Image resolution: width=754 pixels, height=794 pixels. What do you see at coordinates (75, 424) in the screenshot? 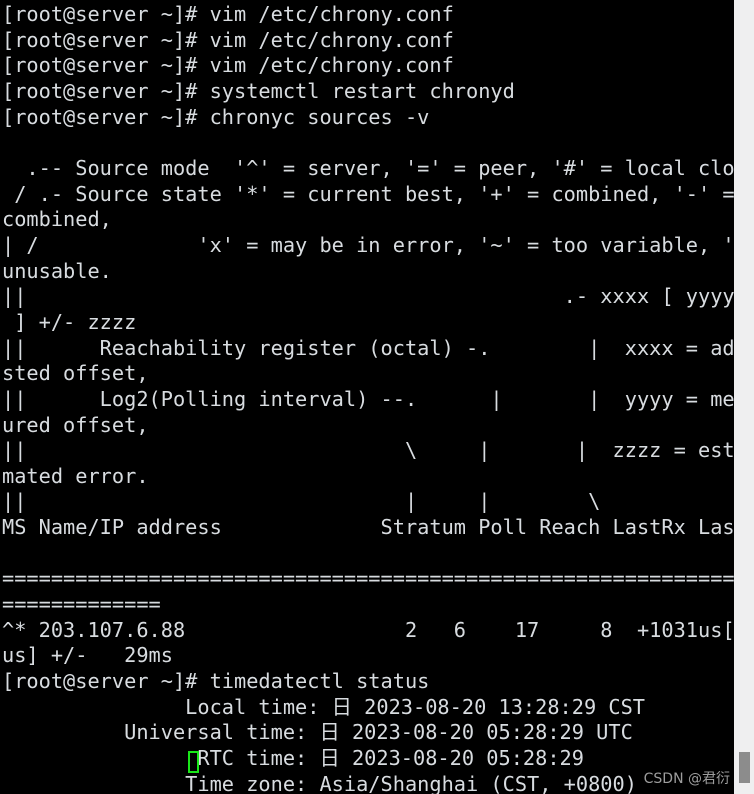
I see `terminal-line: ured offset,` at bounding box center [75, 424].